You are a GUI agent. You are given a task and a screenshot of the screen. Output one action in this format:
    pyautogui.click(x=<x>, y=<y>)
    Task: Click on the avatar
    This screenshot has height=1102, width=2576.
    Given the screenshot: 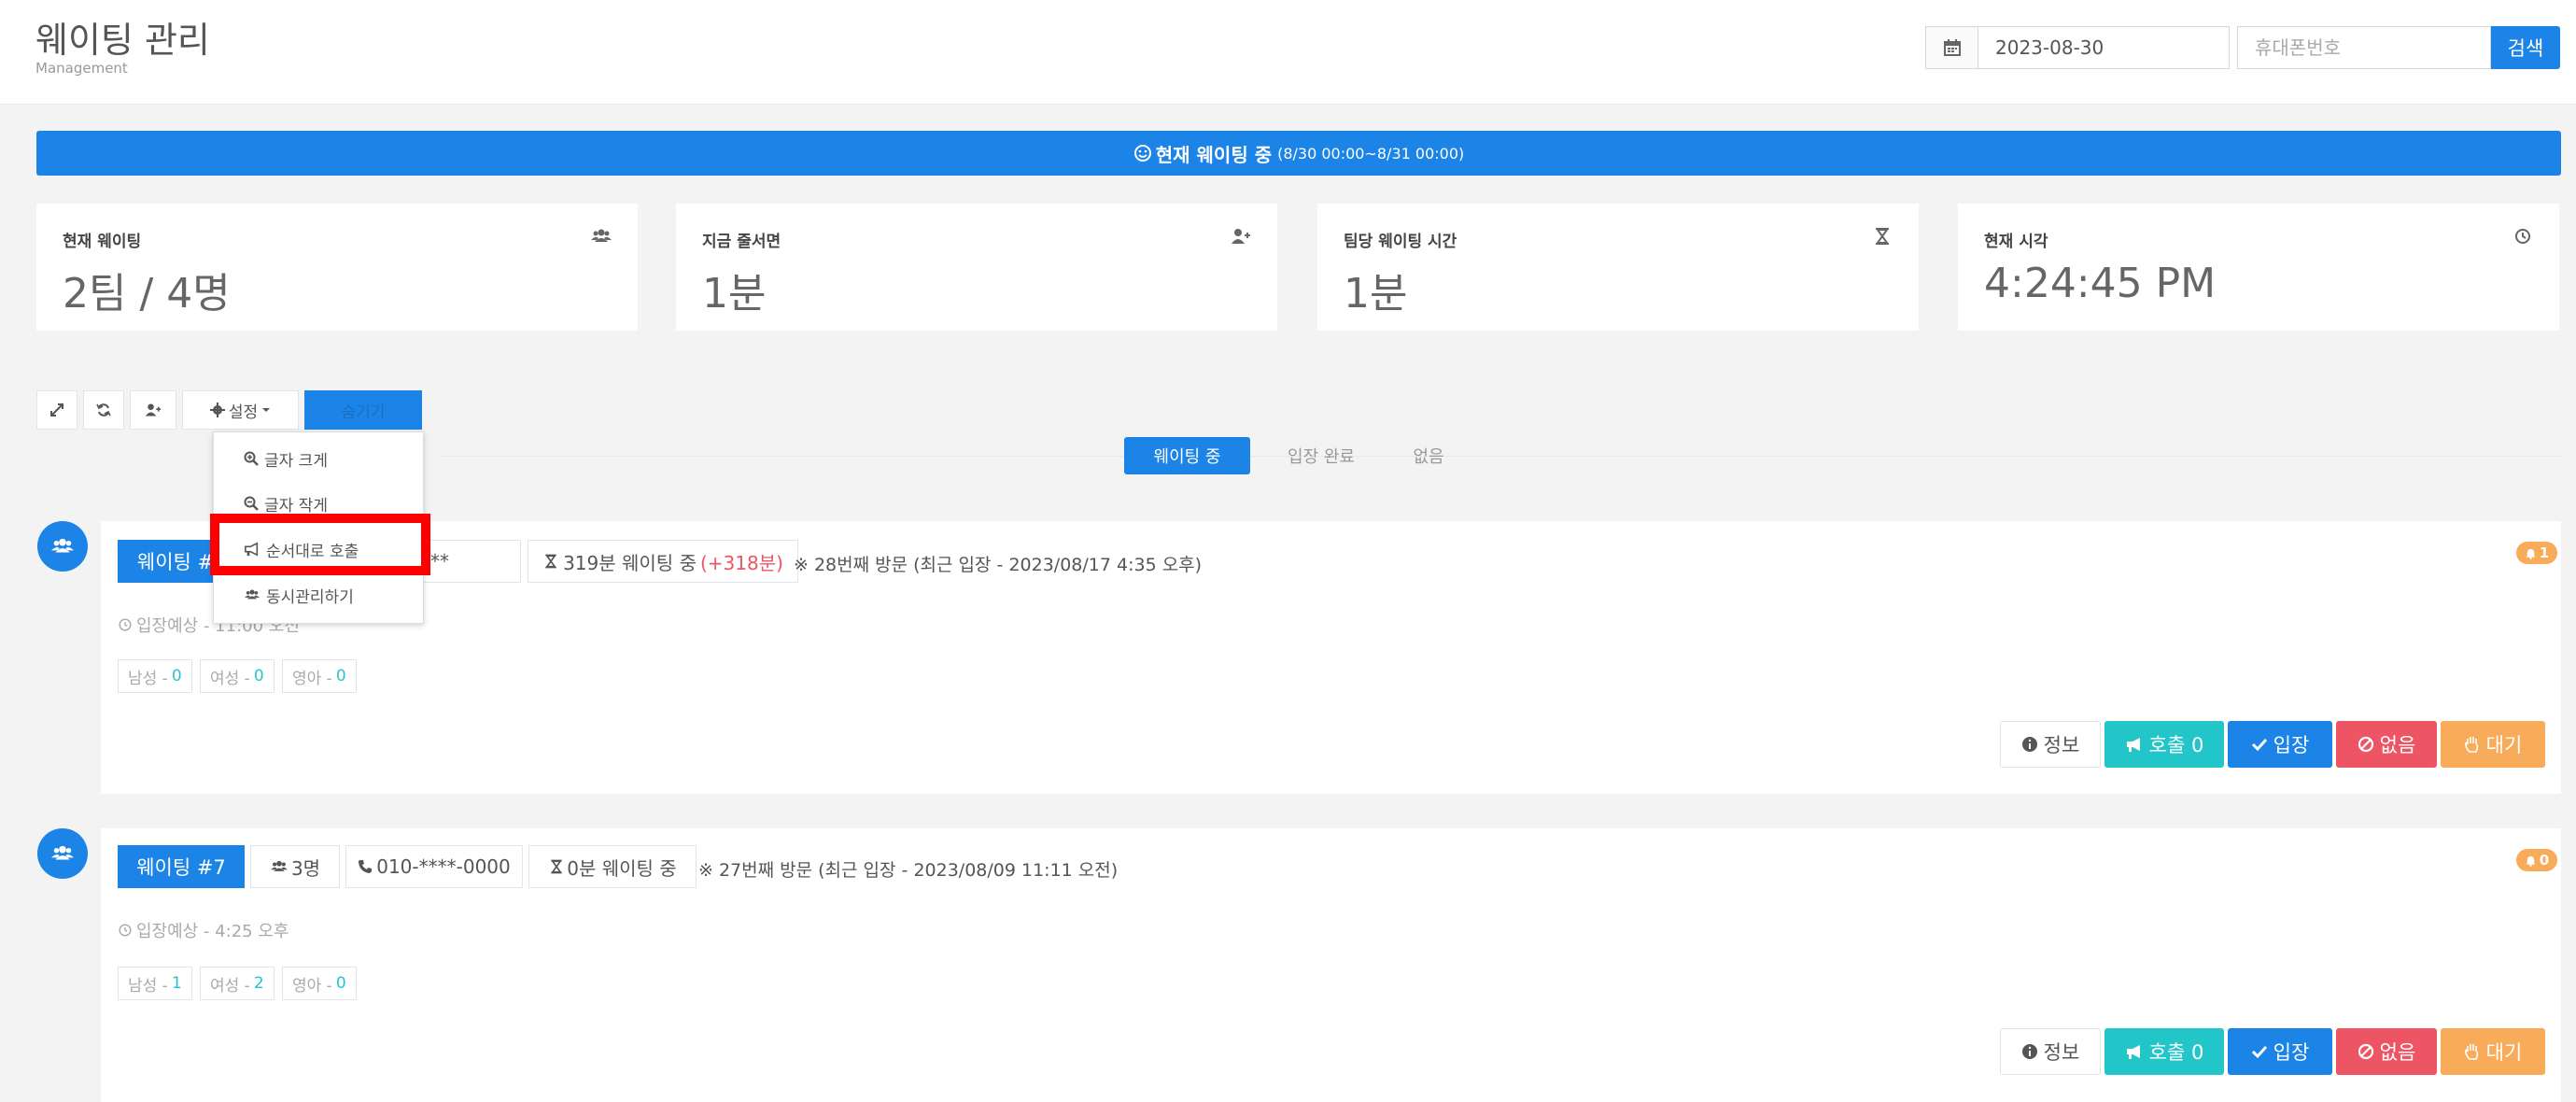 What is the action you would take?
    pyautogui.click(x=62, y=546)
    